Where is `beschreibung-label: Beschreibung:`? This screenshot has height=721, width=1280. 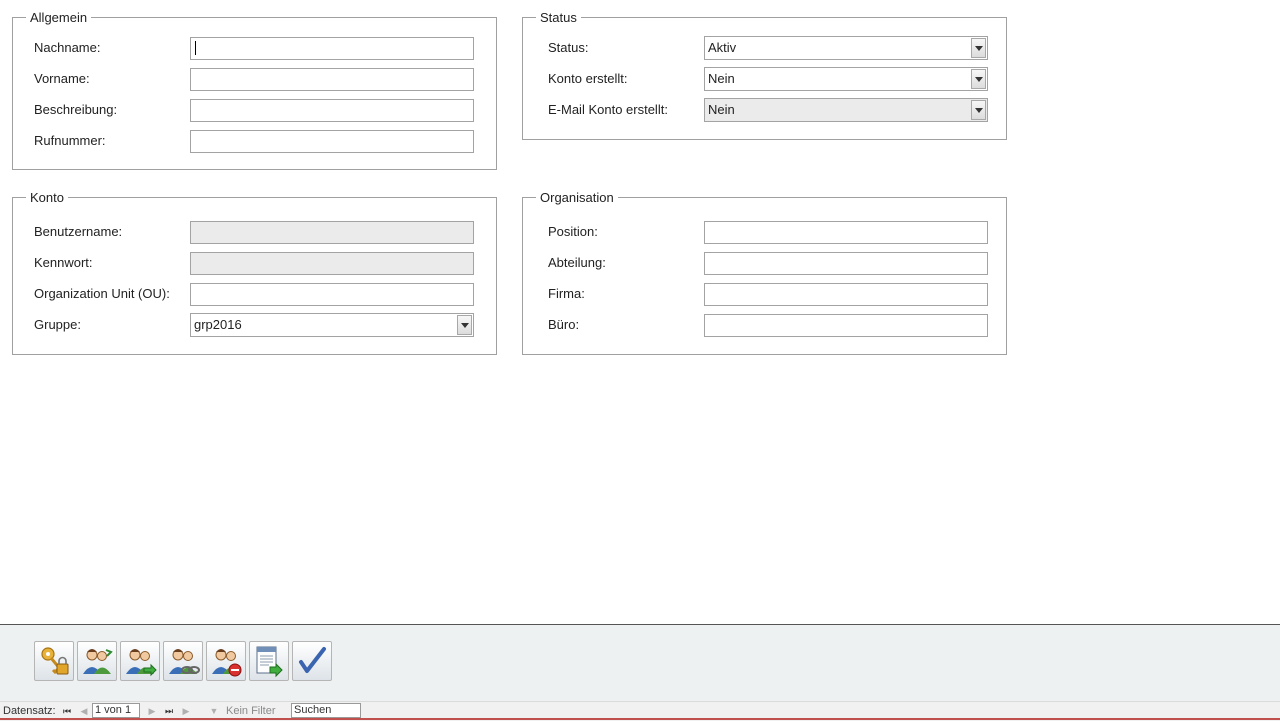
beschreibung-label: Beschreibung: is located at coordinates (76, 109).